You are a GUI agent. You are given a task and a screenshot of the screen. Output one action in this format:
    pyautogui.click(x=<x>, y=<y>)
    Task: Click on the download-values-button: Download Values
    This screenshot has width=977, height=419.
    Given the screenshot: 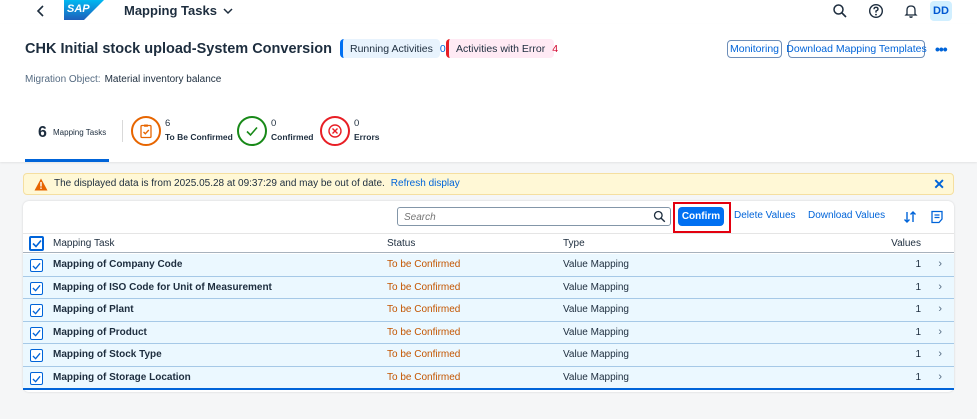 What is the action you would take?
    pyautogui.click(x=846, y=215)
    